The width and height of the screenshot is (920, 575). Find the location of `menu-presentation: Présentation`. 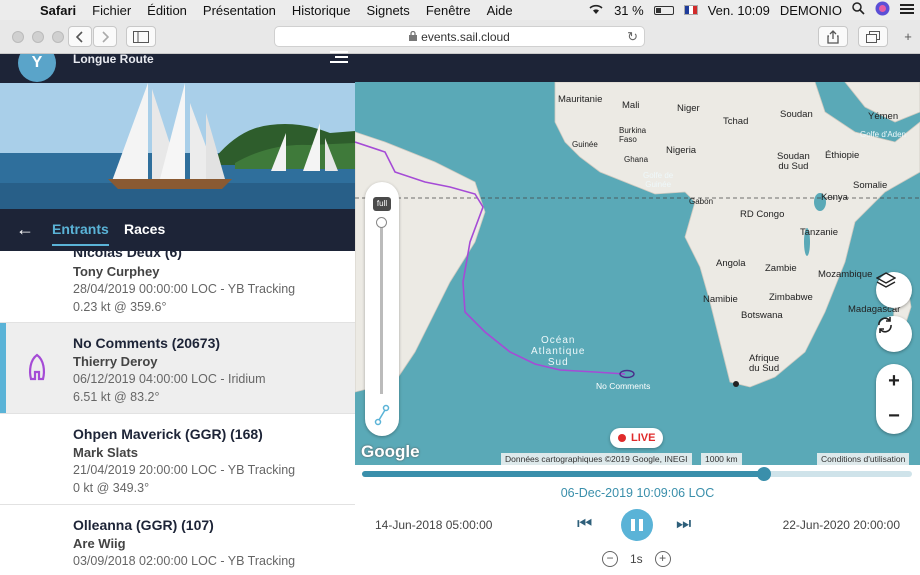

menu-presentation: Présentation is located at coordinates (239, 10).